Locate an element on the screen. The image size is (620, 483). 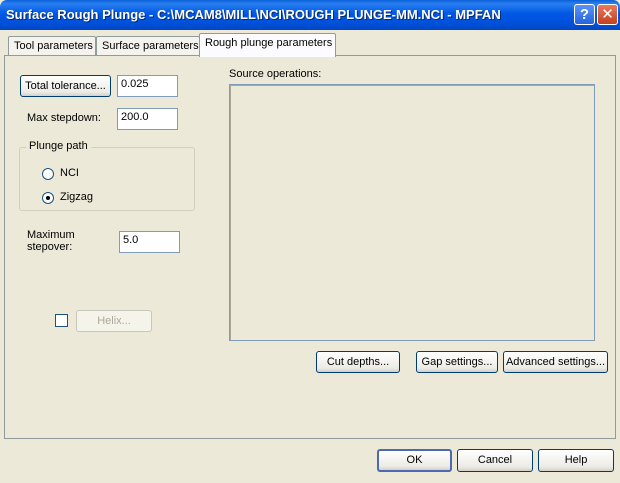
source-operations-label: Source operations: is located at coordinates (275, 74).